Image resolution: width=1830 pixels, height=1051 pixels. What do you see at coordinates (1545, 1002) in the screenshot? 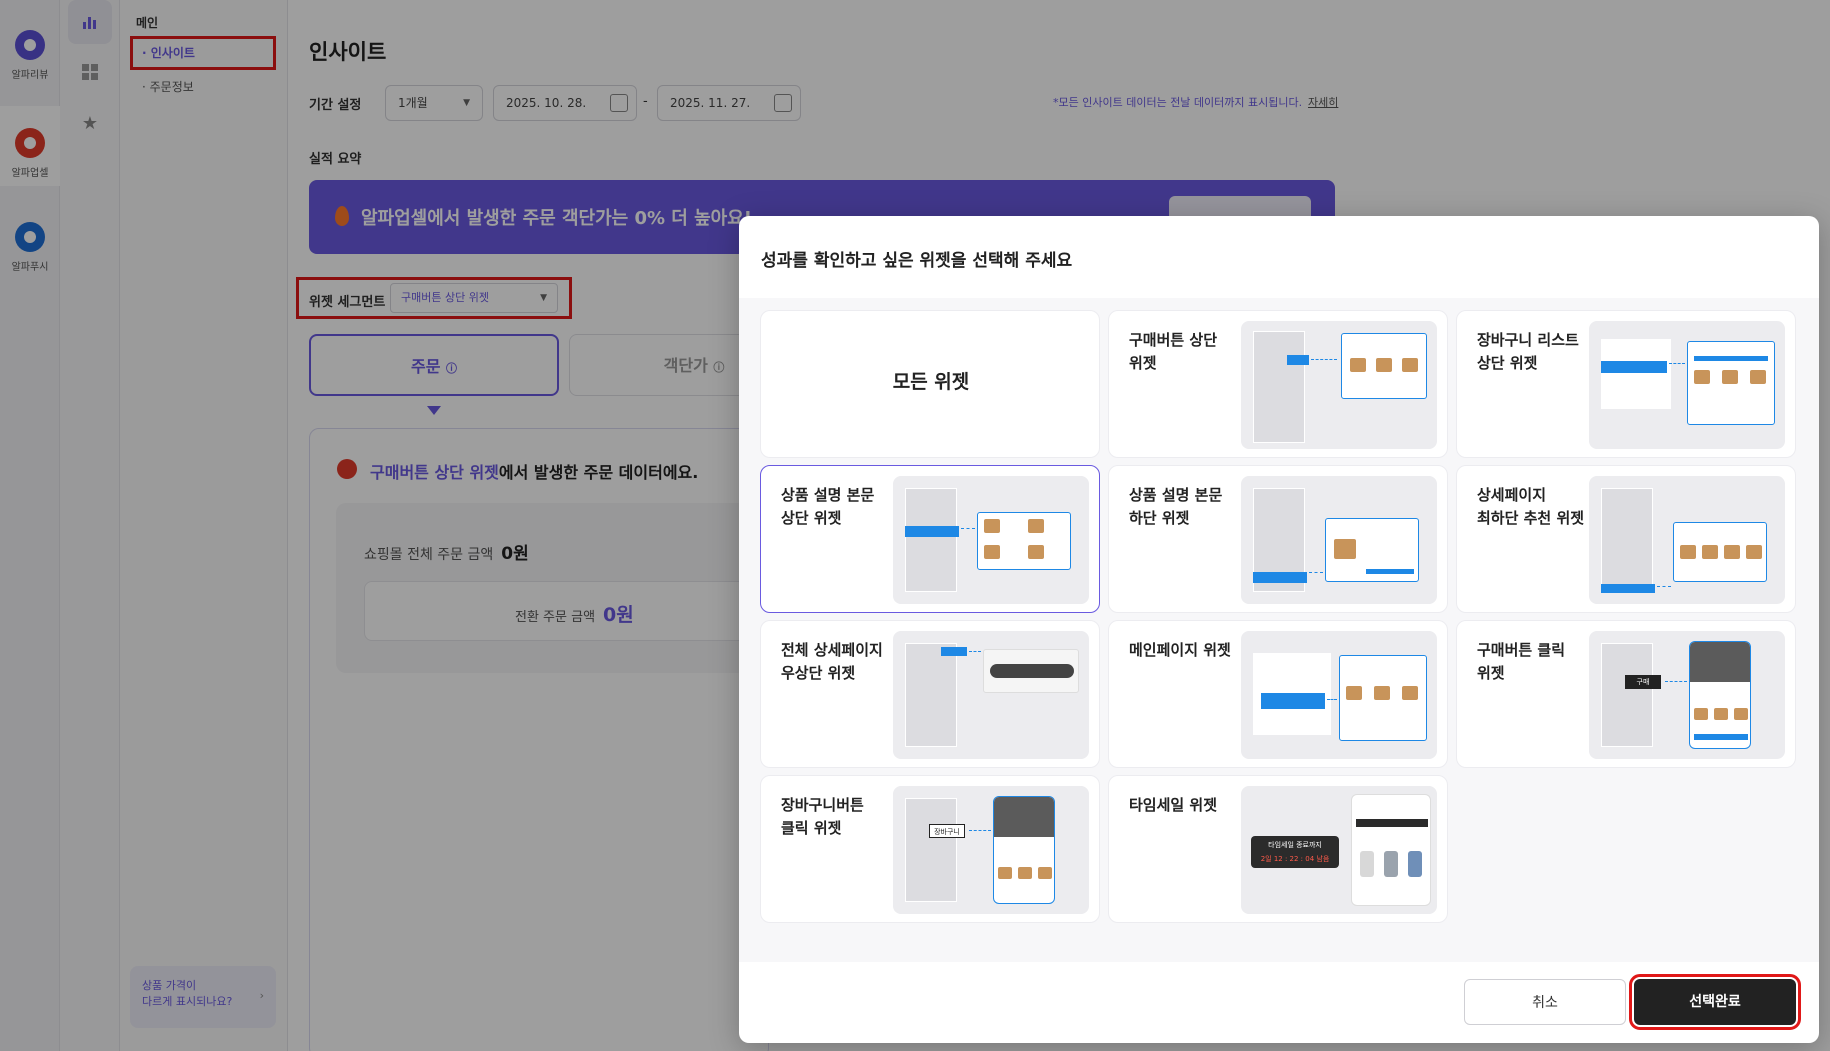
I see `cancel-button: 취소` at bounding box center [1545, 1002].